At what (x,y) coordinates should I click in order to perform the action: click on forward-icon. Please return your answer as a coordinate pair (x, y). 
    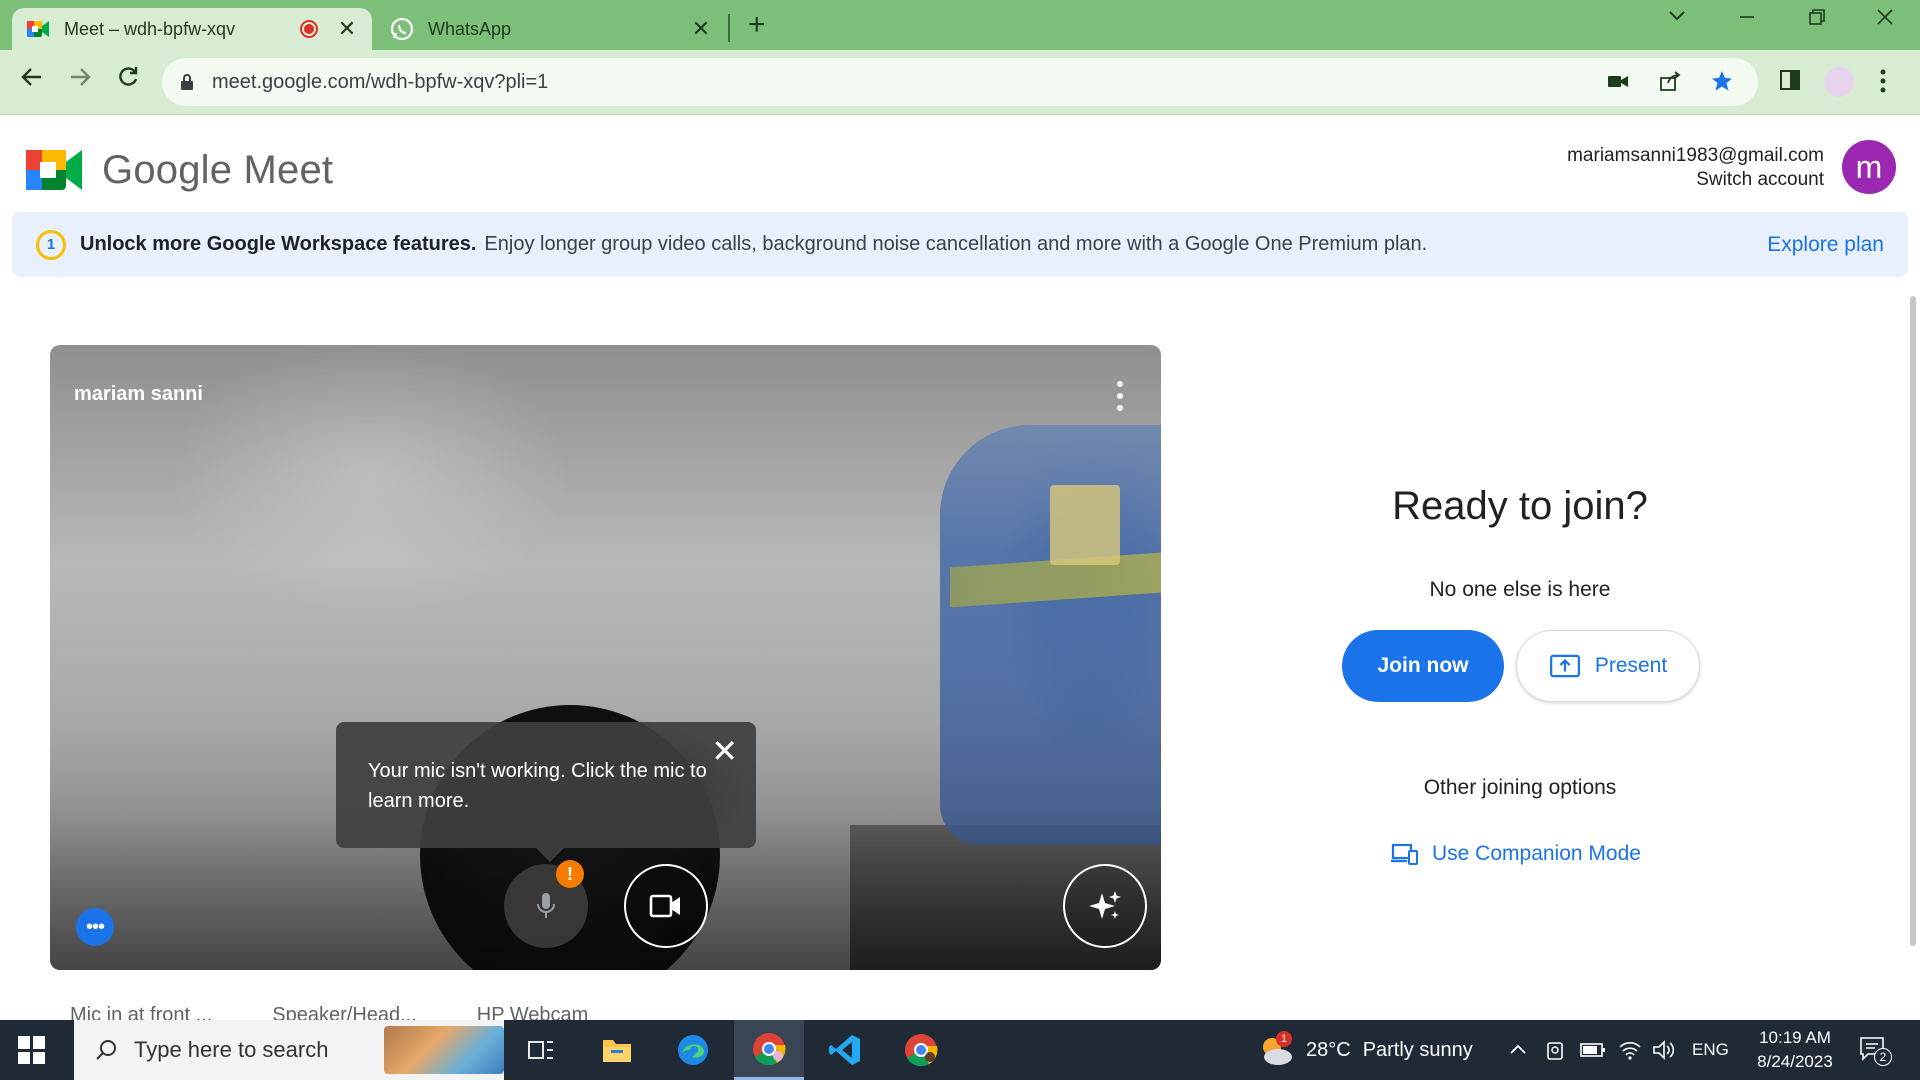
    Looking at the image, I should click on (80, 80).